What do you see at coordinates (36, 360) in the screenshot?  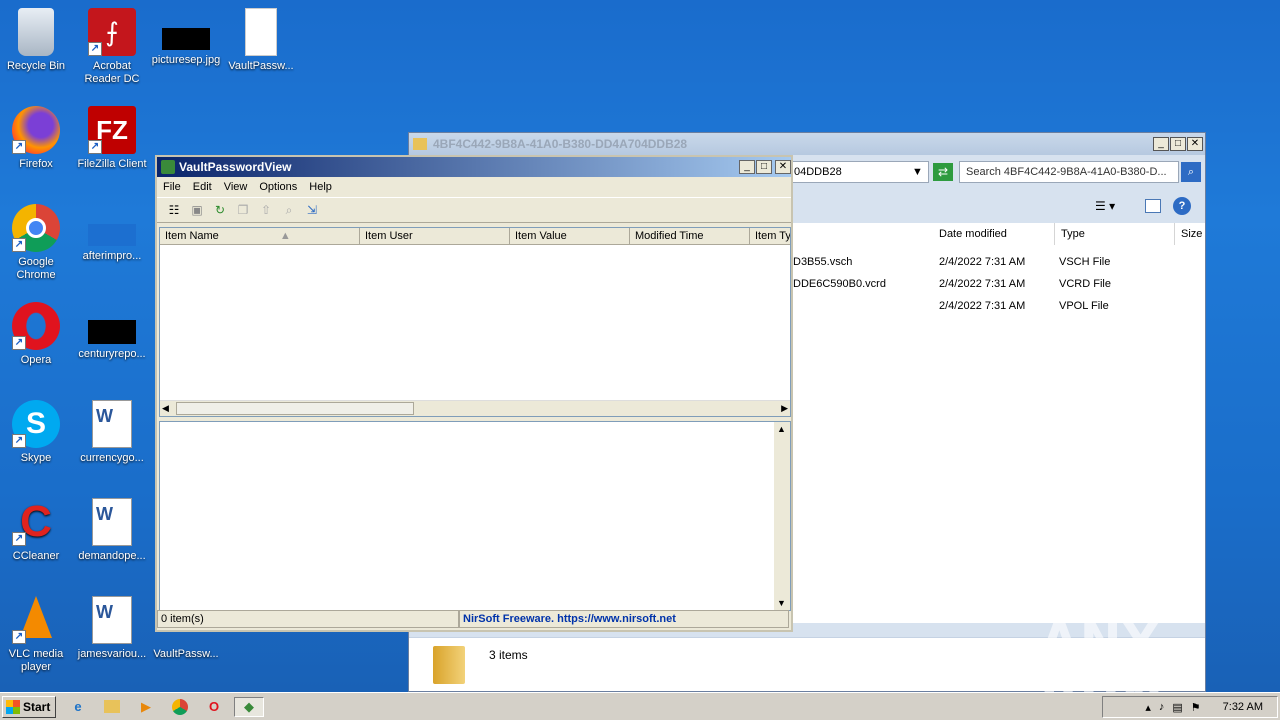 I see `desktop-icon-label: Opera` at bounding box center [36, 360].